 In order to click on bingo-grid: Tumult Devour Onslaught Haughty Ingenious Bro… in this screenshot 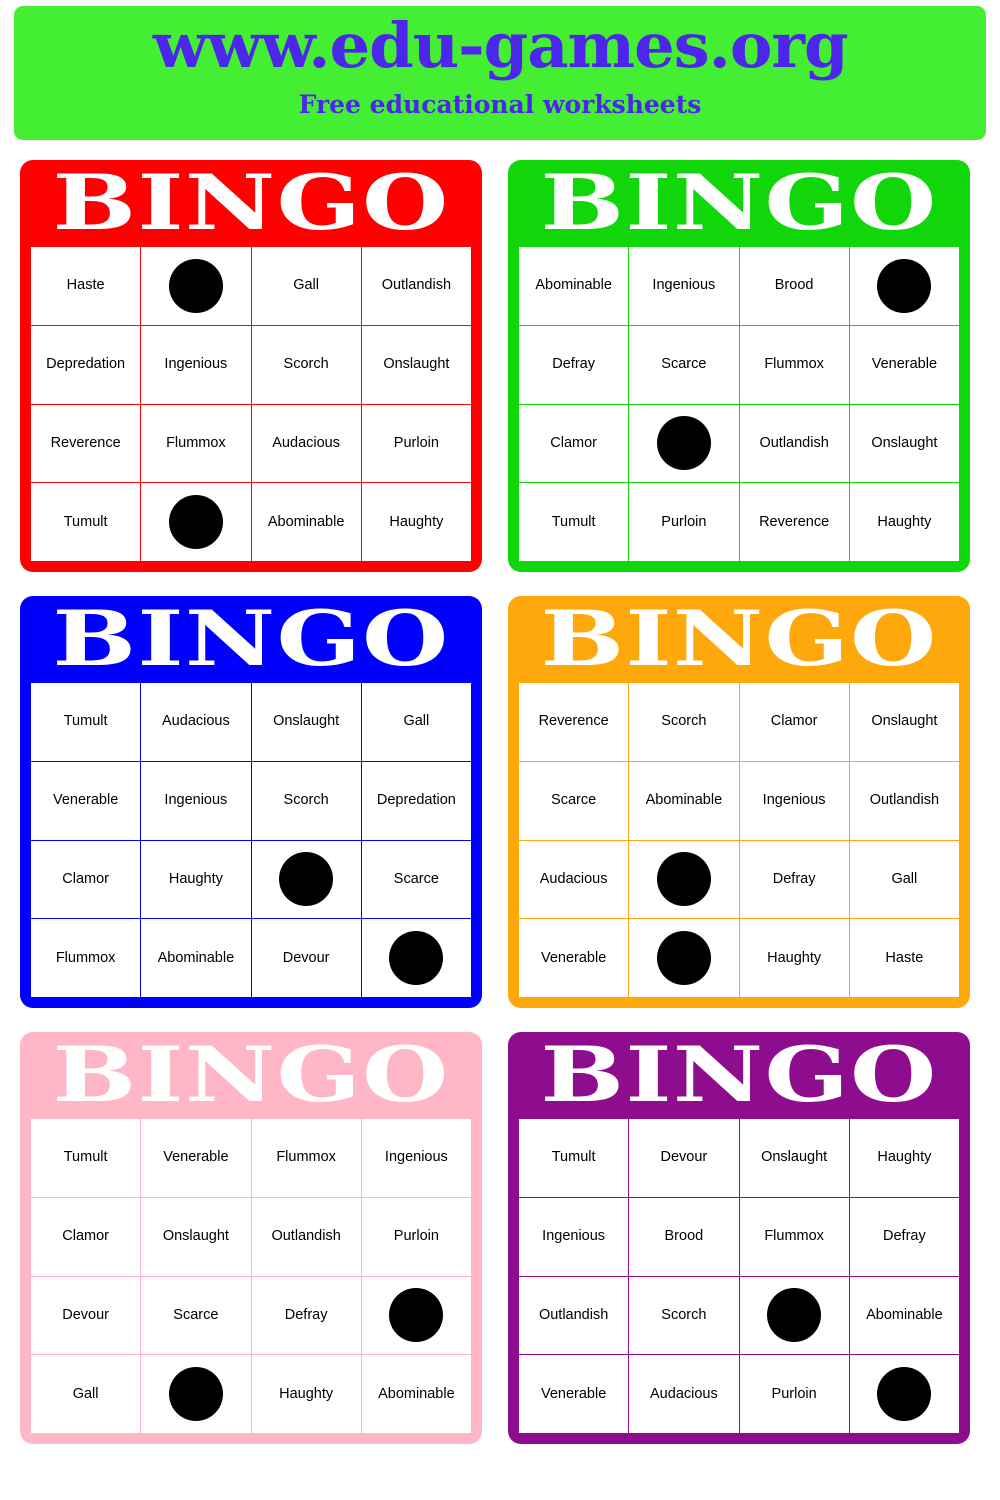, I will do `click(739, 1276)`.